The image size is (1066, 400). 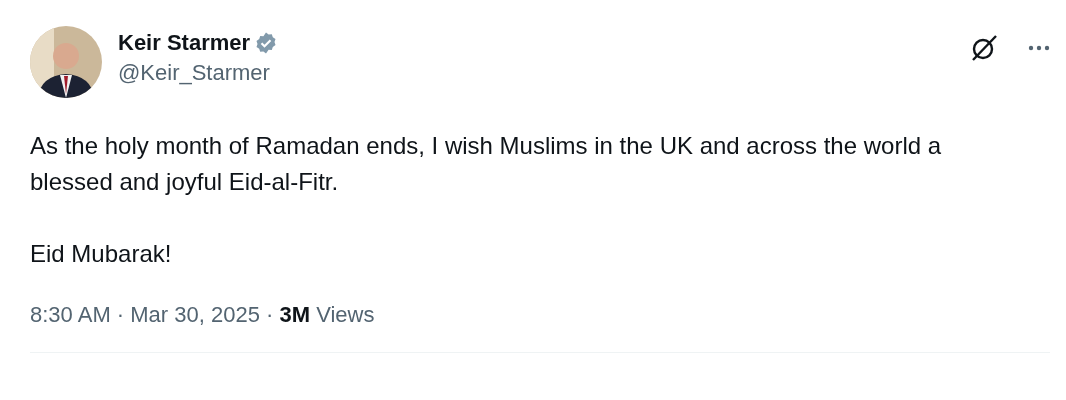 I want to click on slashed-circle-icon, so click(x=984, y=48).